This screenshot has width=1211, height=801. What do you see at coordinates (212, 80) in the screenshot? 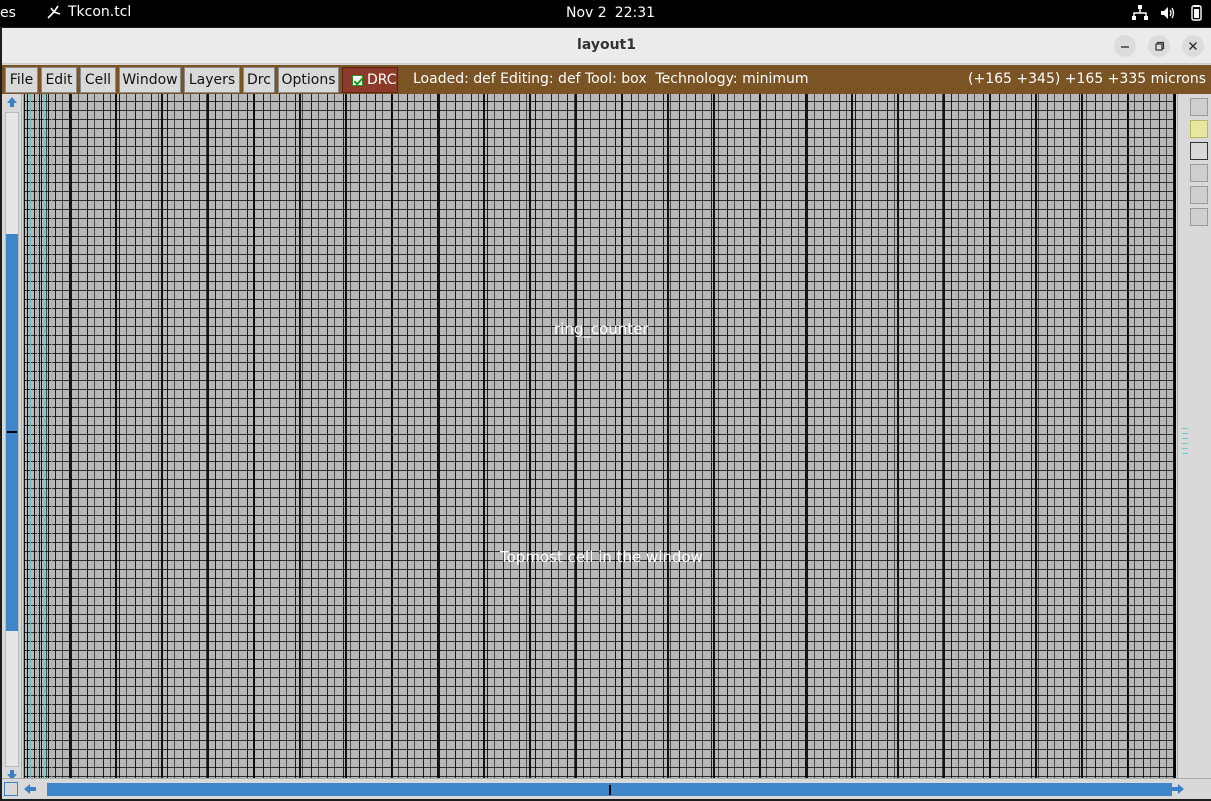
I see `menu-layers: Layers` at bounding box center [212, 80].